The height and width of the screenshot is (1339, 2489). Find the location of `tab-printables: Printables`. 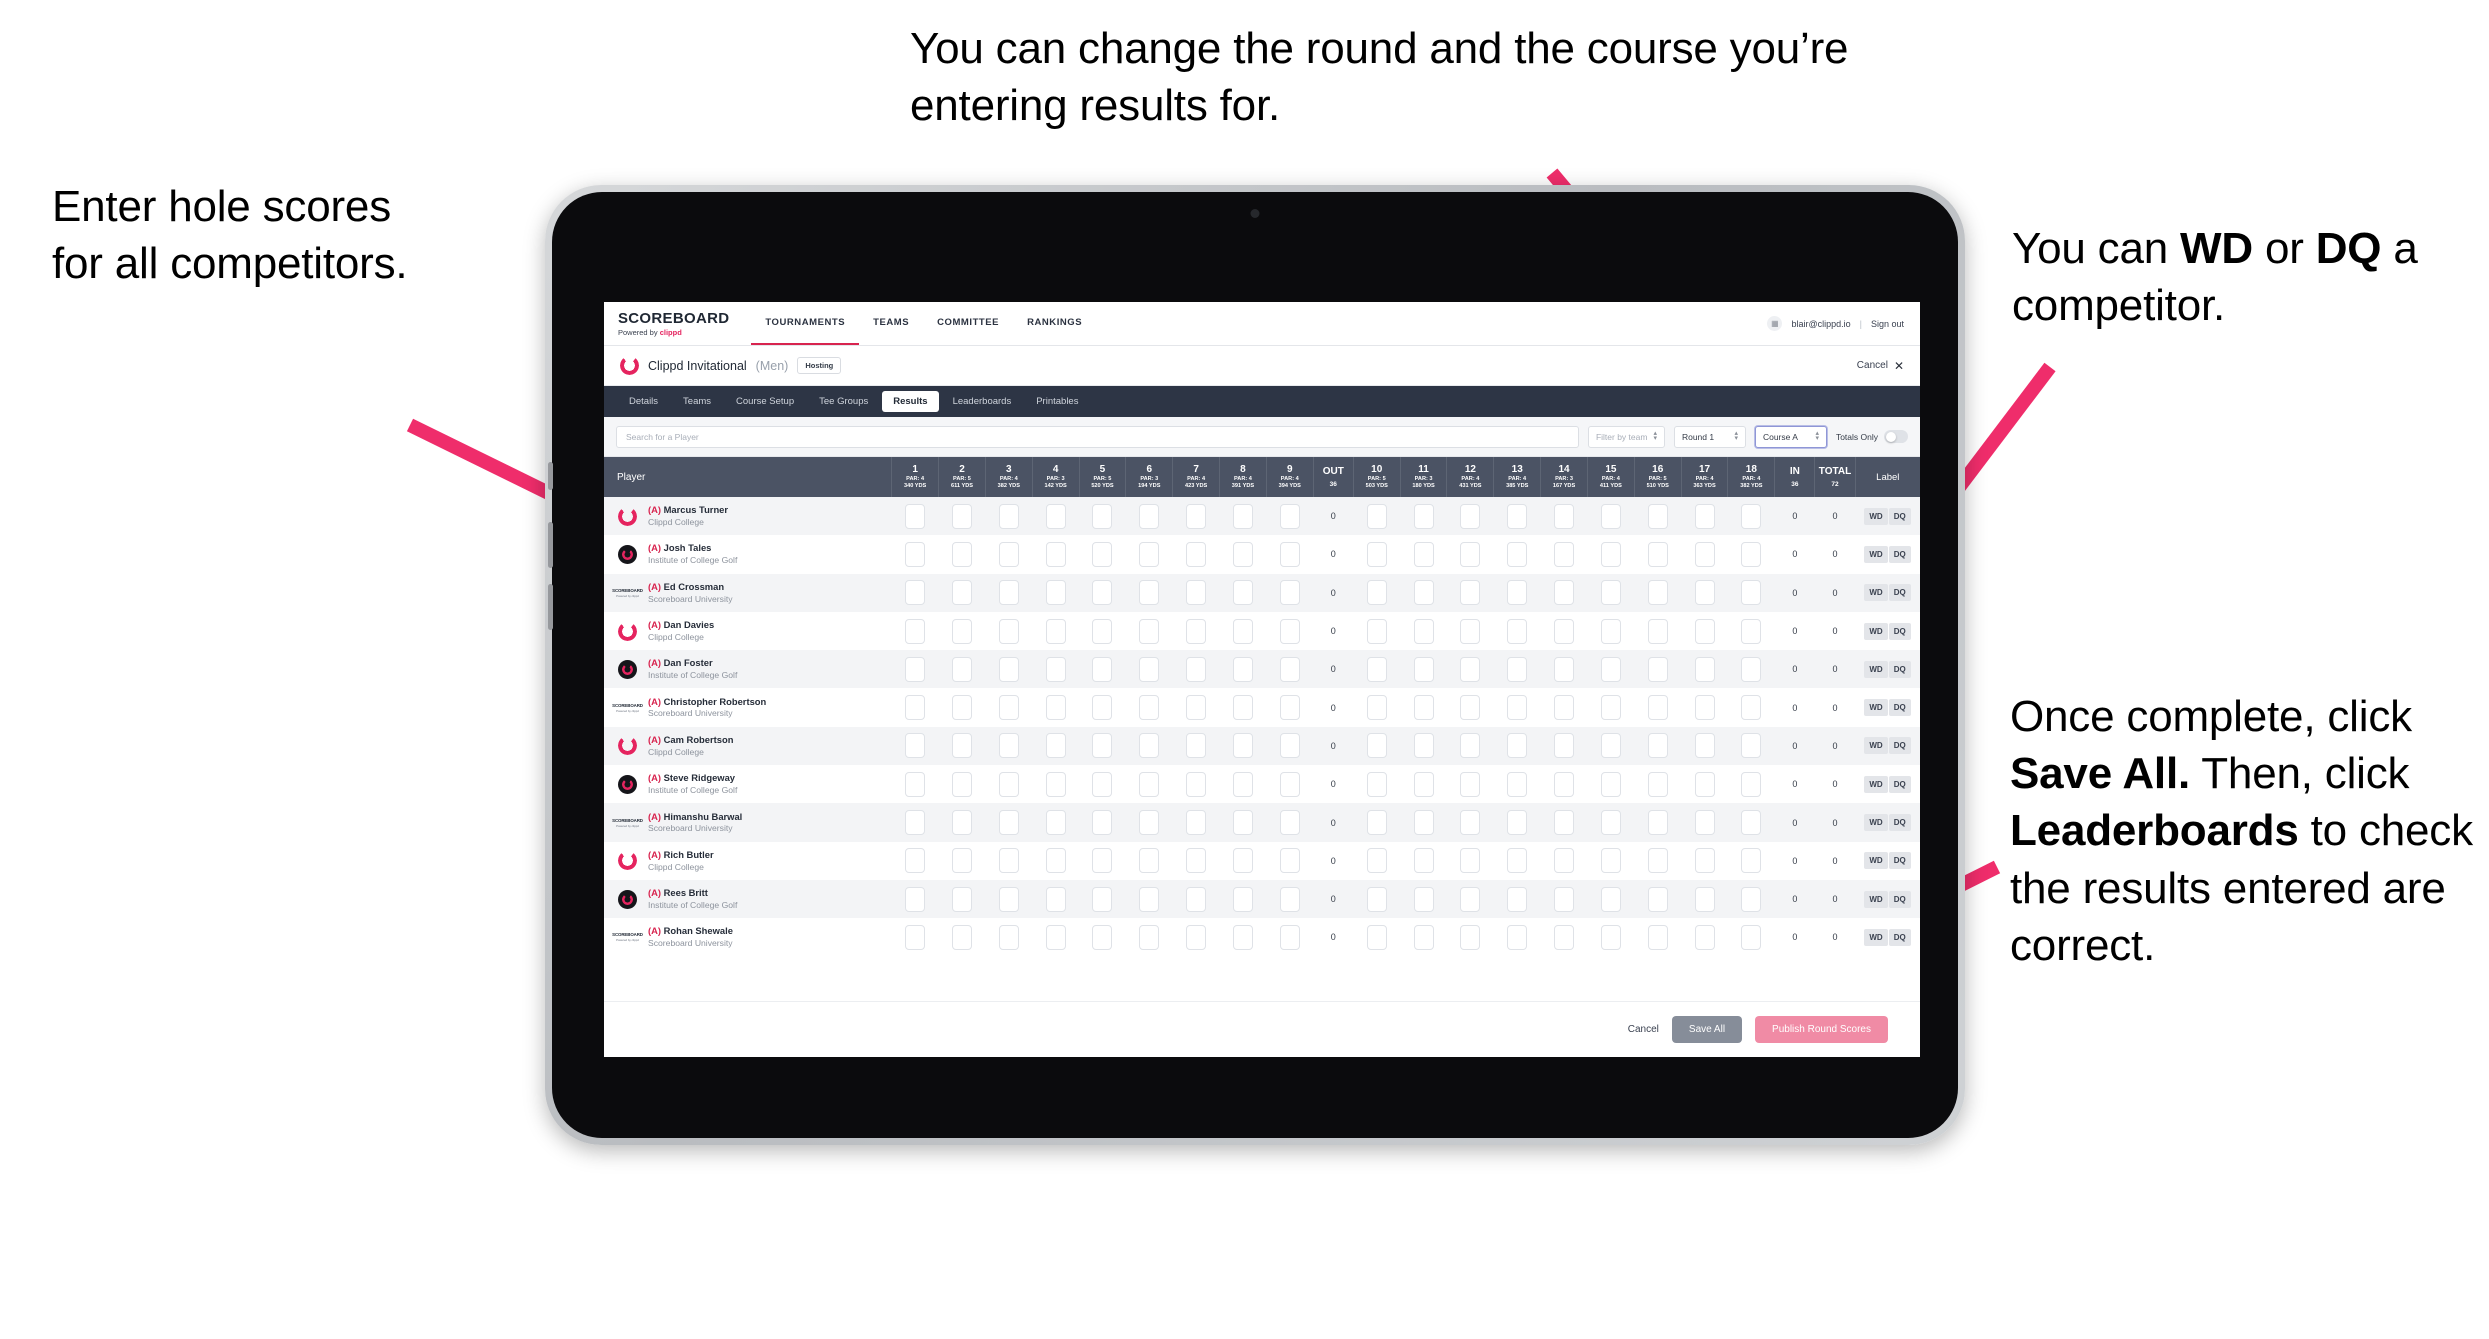

tab-printables: Printables is located at coordinates (1057, 401).